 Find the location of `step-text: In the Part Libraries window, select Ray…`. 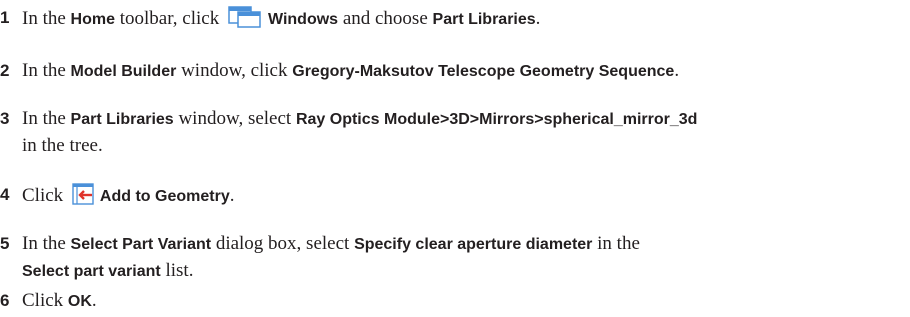

step-text: In the Part Libraries window, select Ray… is located at coordinates (360, 118).